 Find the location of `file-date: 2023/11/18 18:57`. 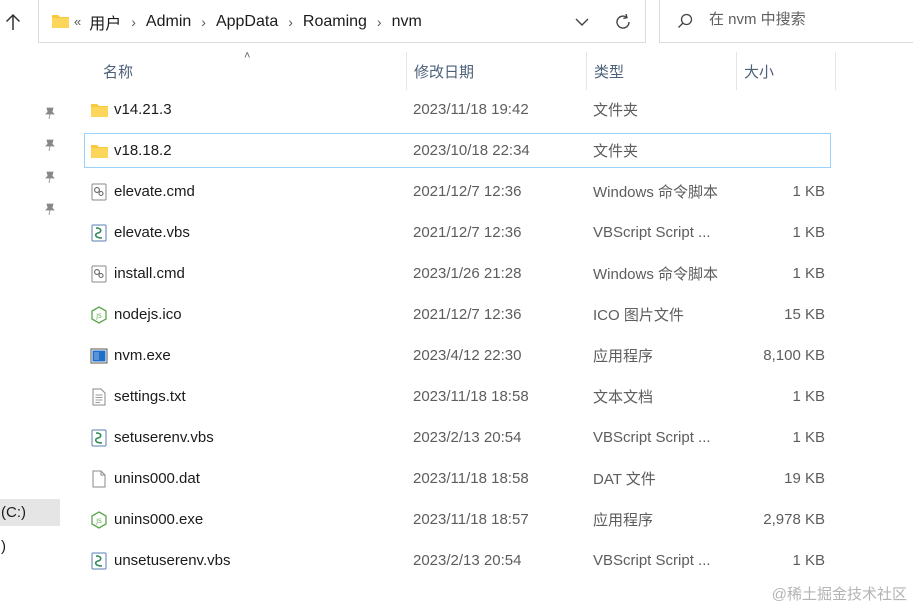

file-date: 2023/11/18 18:57 is located at coordinates (471, 519).